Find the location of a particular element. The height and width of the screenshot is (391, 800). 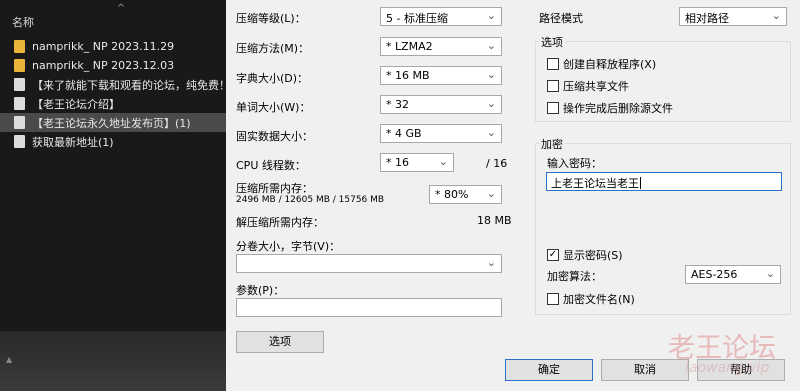

encryption-method-select: AES-256 ⌄ is located at coordinates (733, 274).